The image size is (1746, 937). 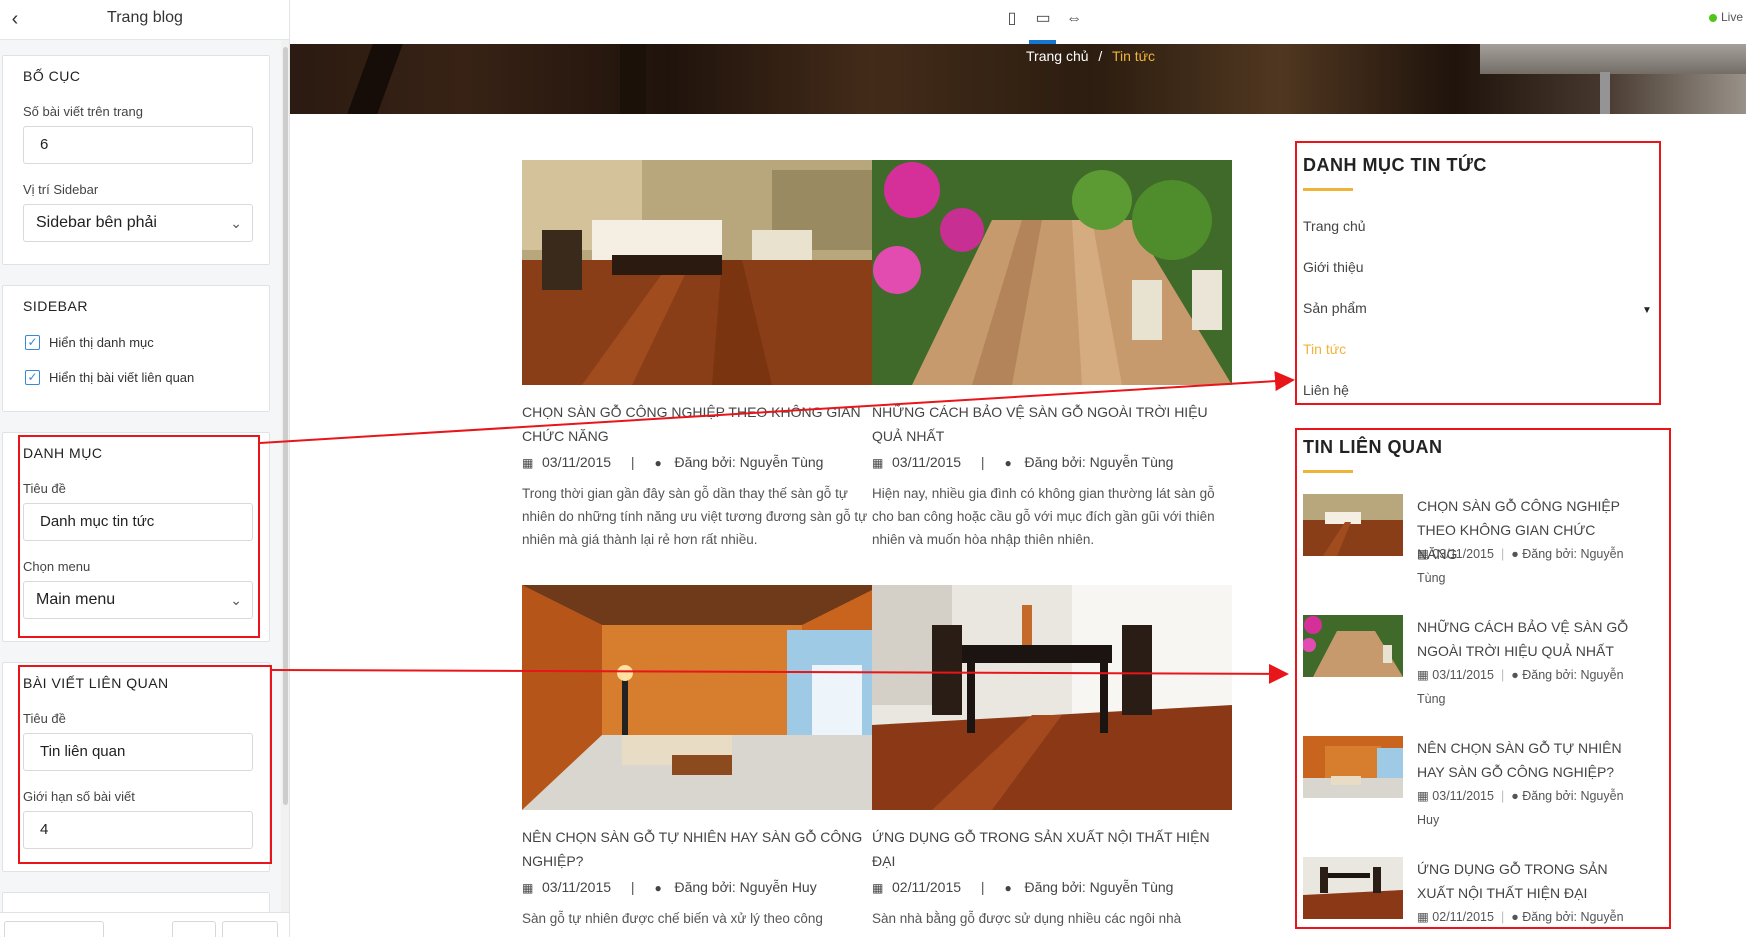 I want to click on post-author: Đăng bởi: Nguyễn Huy, so click(x=745, y=887).